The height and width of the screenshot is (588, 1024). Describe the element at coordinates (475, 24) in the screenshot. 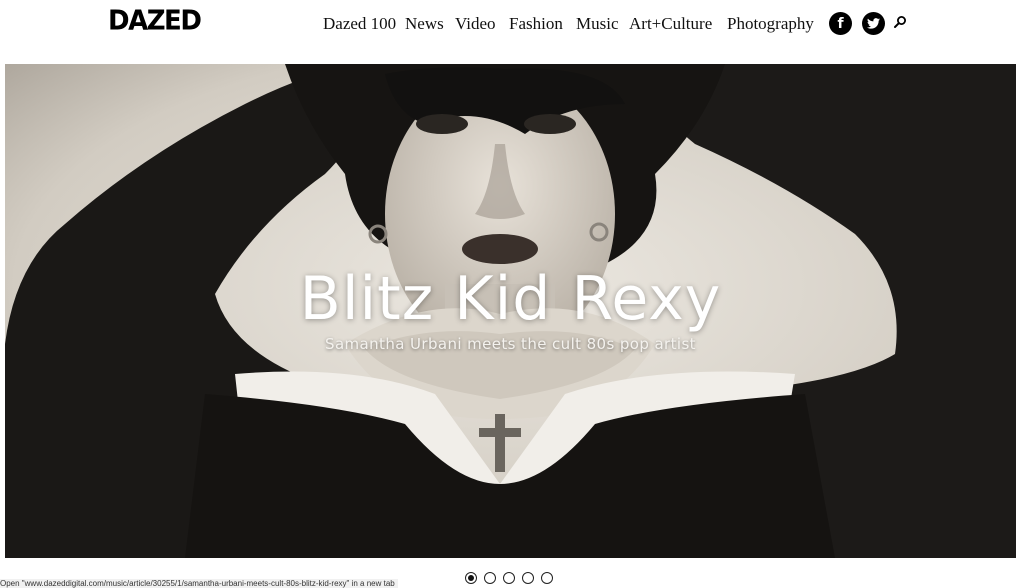

I see `nav-item-video: Video` at that location.